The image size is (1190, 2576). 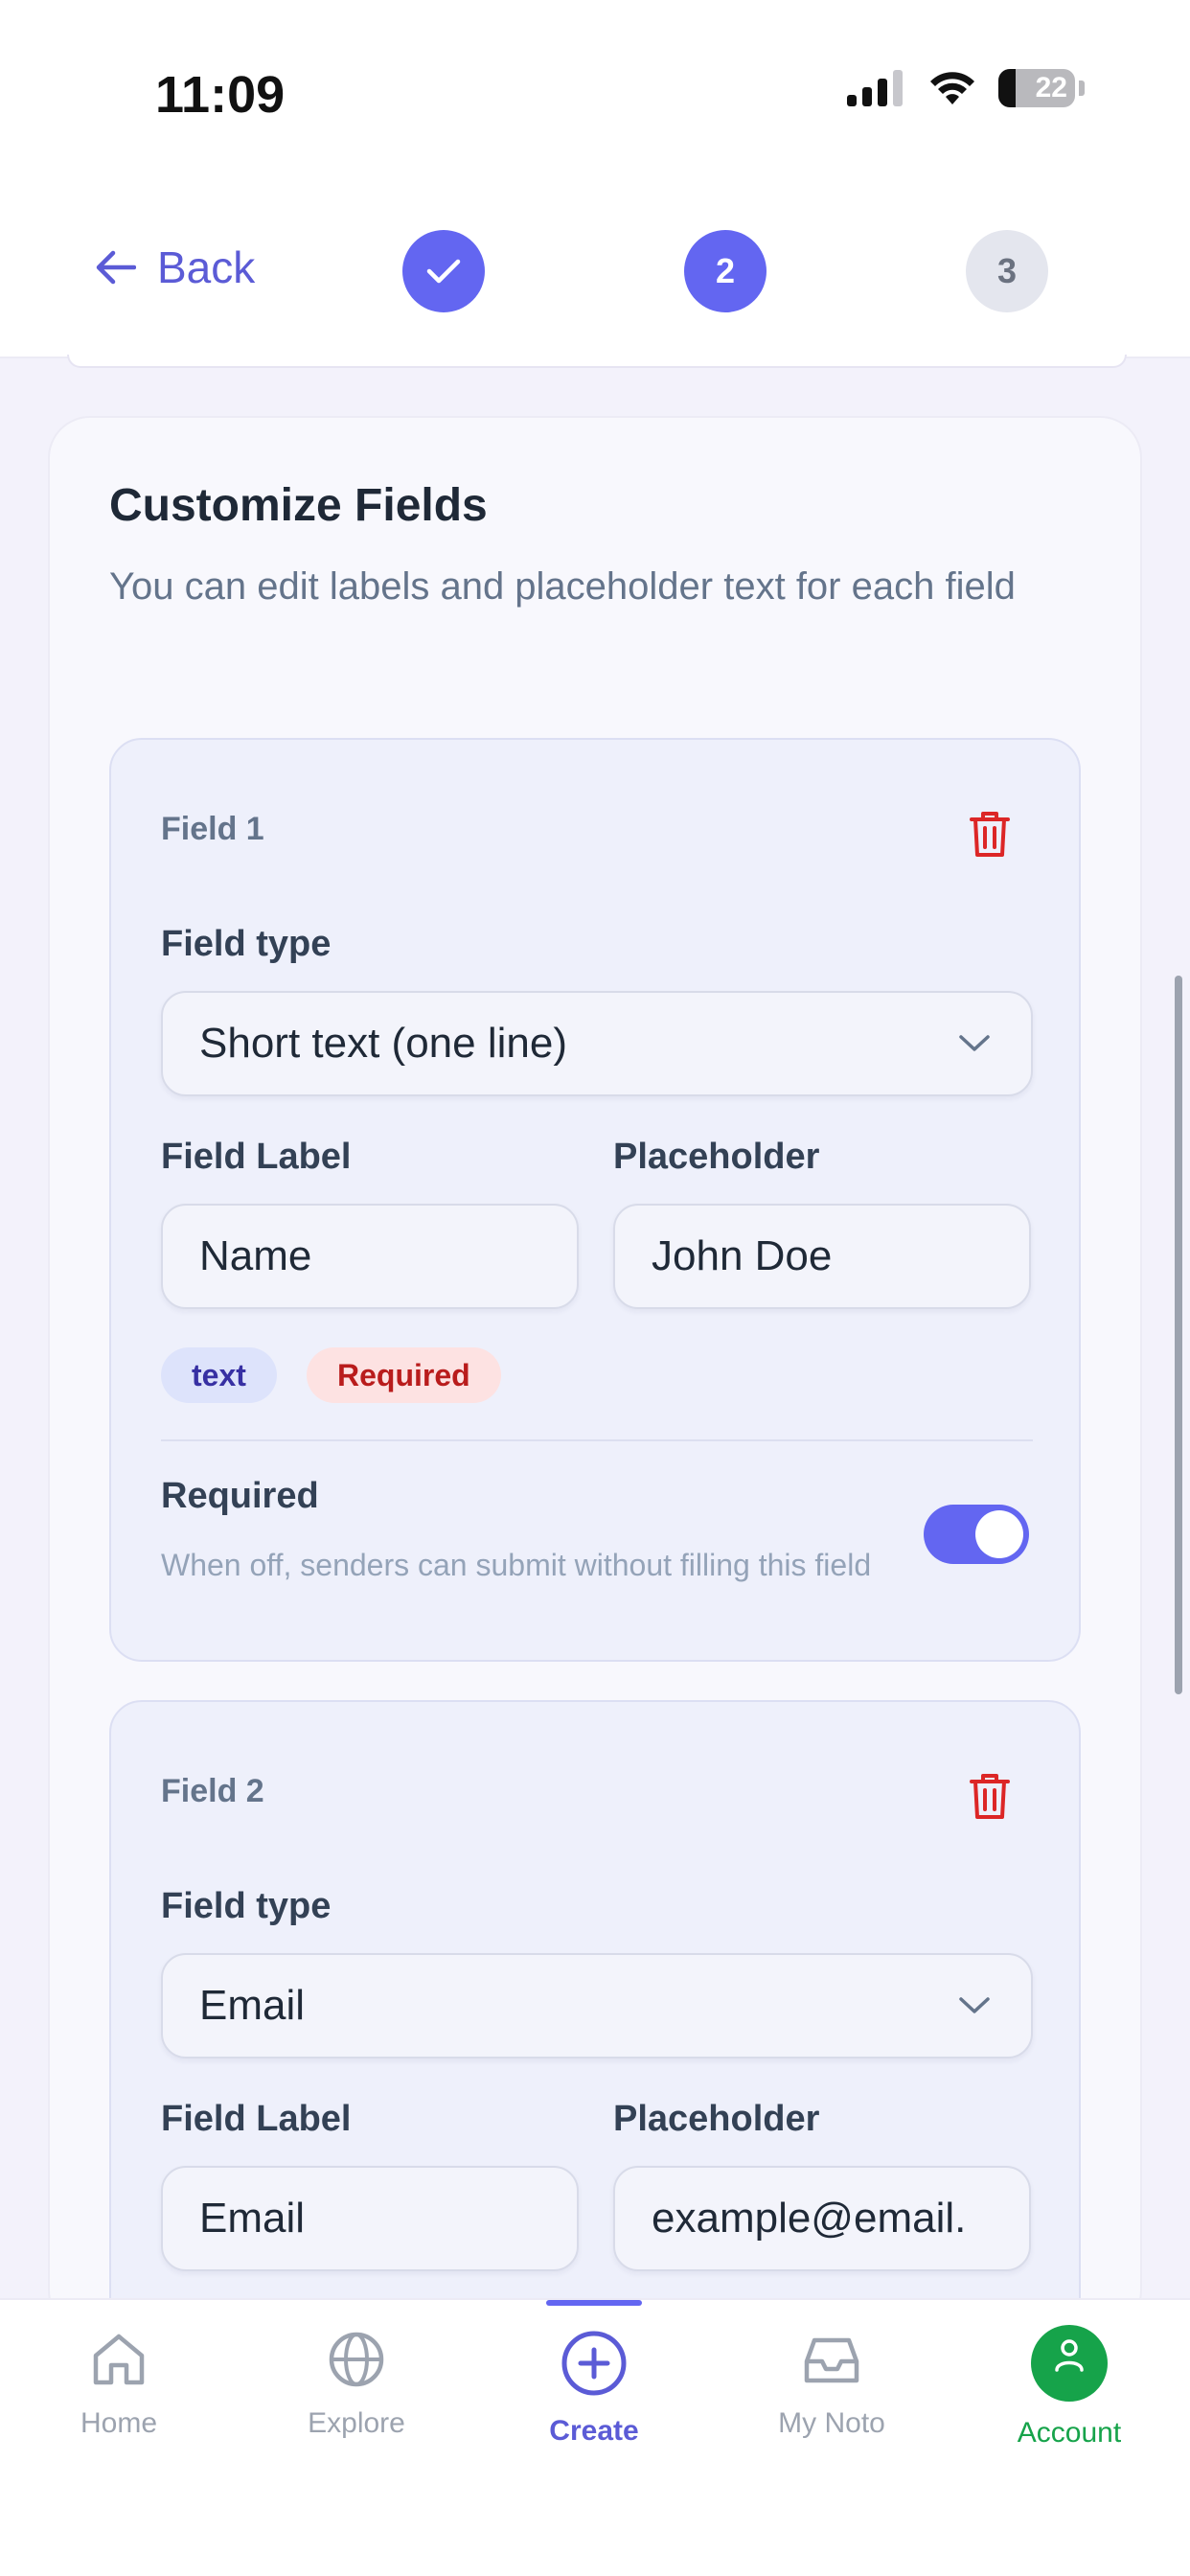 What do you see at coordinates (404, 1375) in the screenshot?
I see `required-badge: Required` at bounding box center [404, 1375].